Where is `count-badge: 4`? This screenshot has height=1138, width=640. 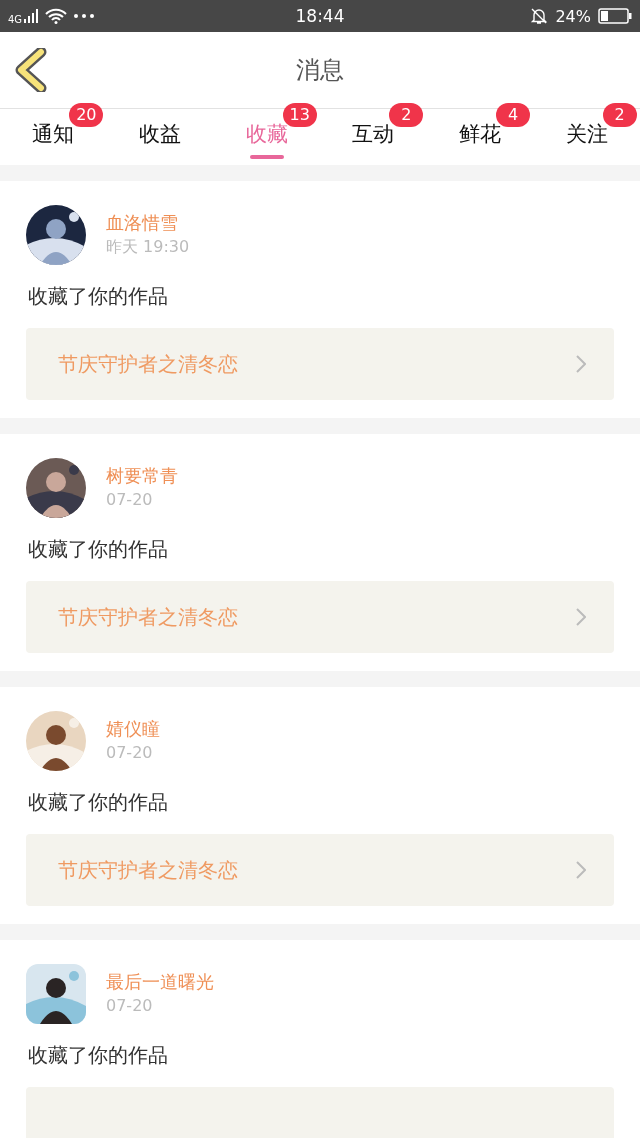 count-badge: 4 is located at coordinates (513, 115).